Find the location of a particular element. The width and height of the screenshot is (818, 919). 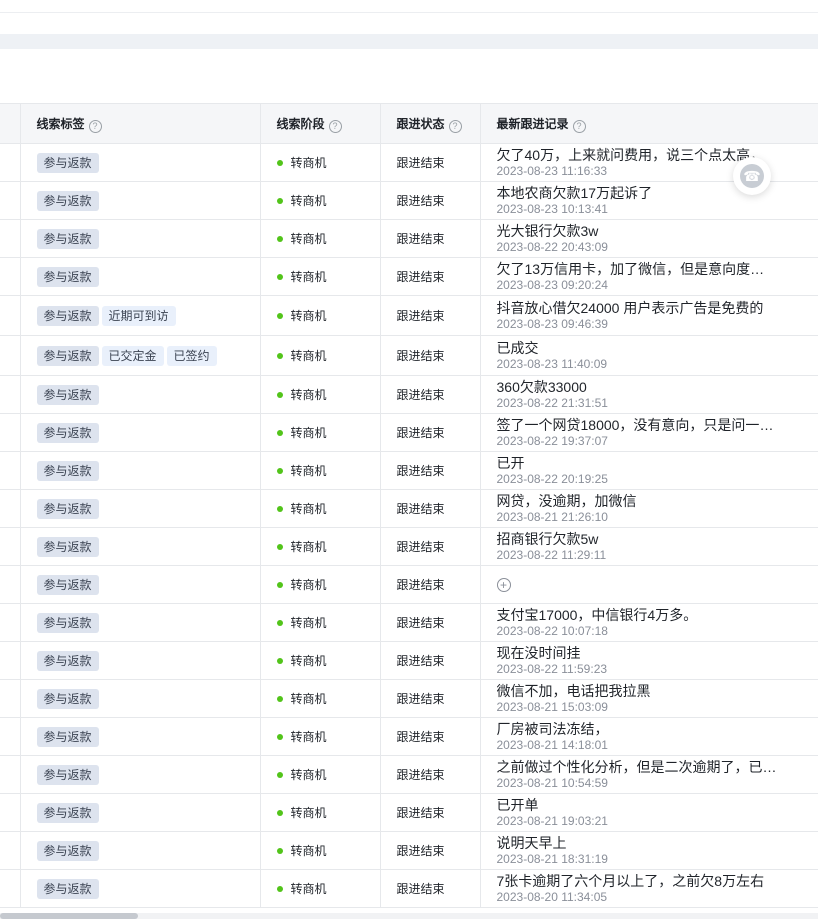

tags-cell: 参与返款 已交定金 已签约 is located at coordinates (140, 355).